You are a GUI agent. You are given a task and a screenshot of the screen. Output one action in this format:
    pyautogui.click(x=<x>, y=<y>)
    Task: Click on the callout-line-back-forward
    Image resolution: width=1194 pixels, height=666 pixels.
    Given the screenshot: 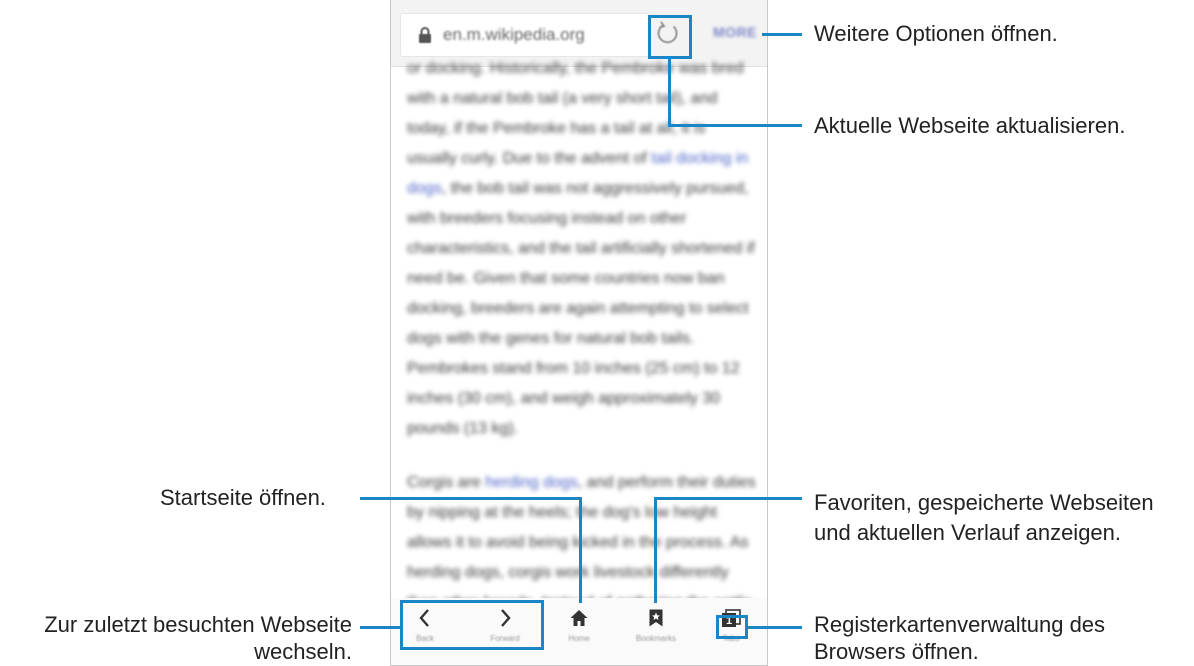 What is the action you would take?
    pyautogui.click(x=380, y=627)
    